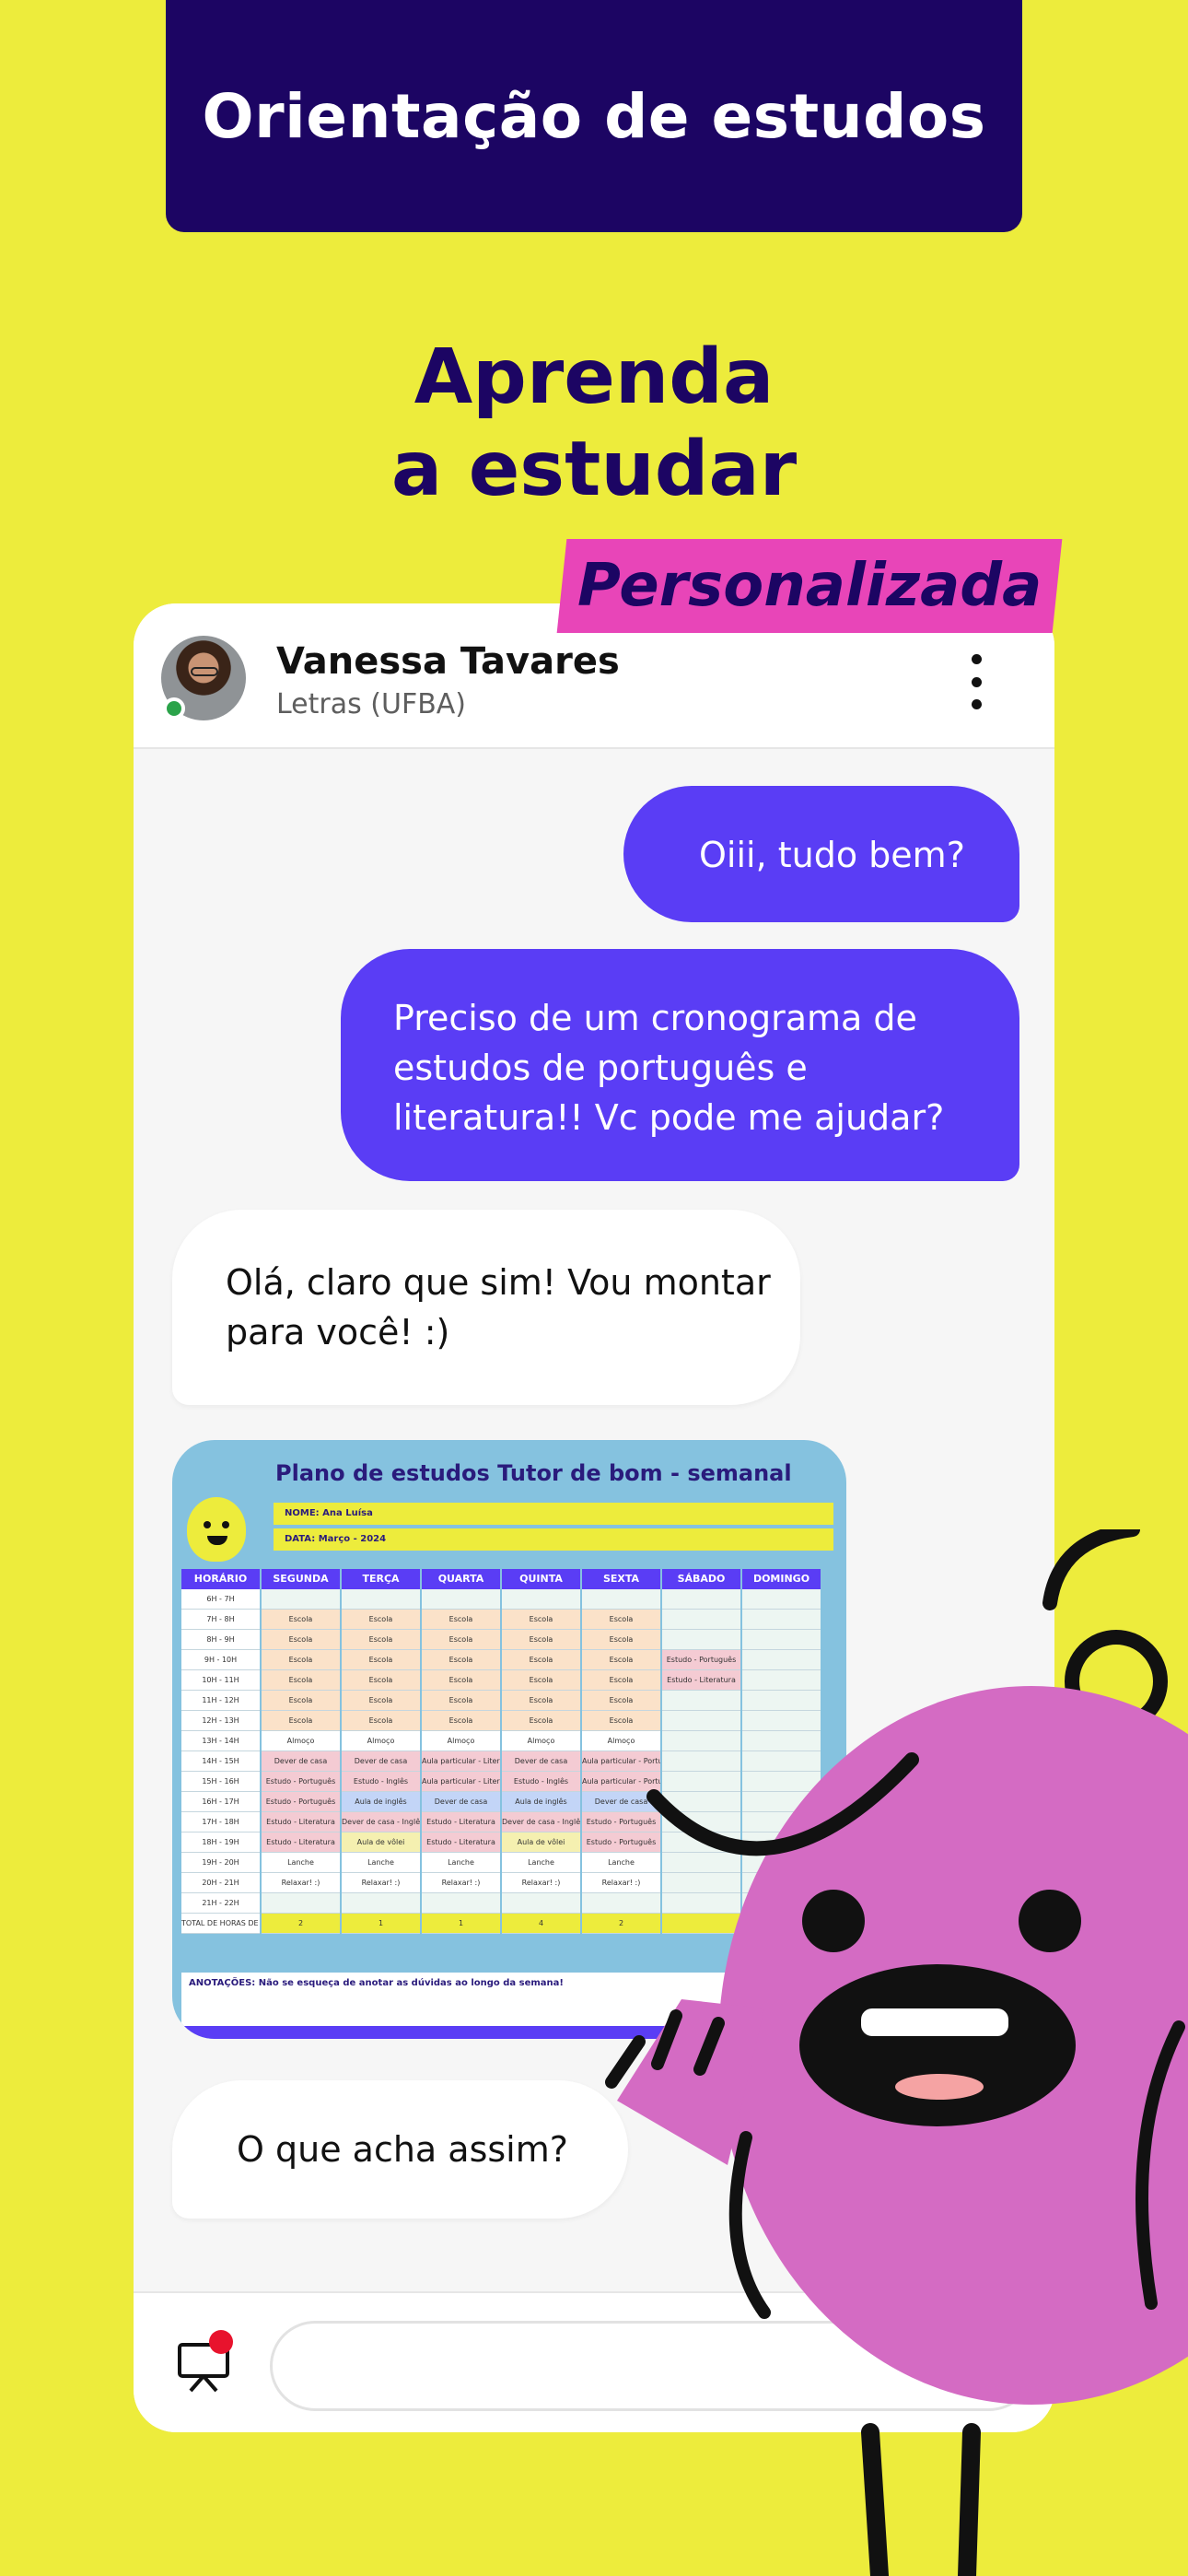 The width and height of the screenshot is (1188, 2576). I want to click on plan-time-cell: 12H - 13H, so click(220, 1721).